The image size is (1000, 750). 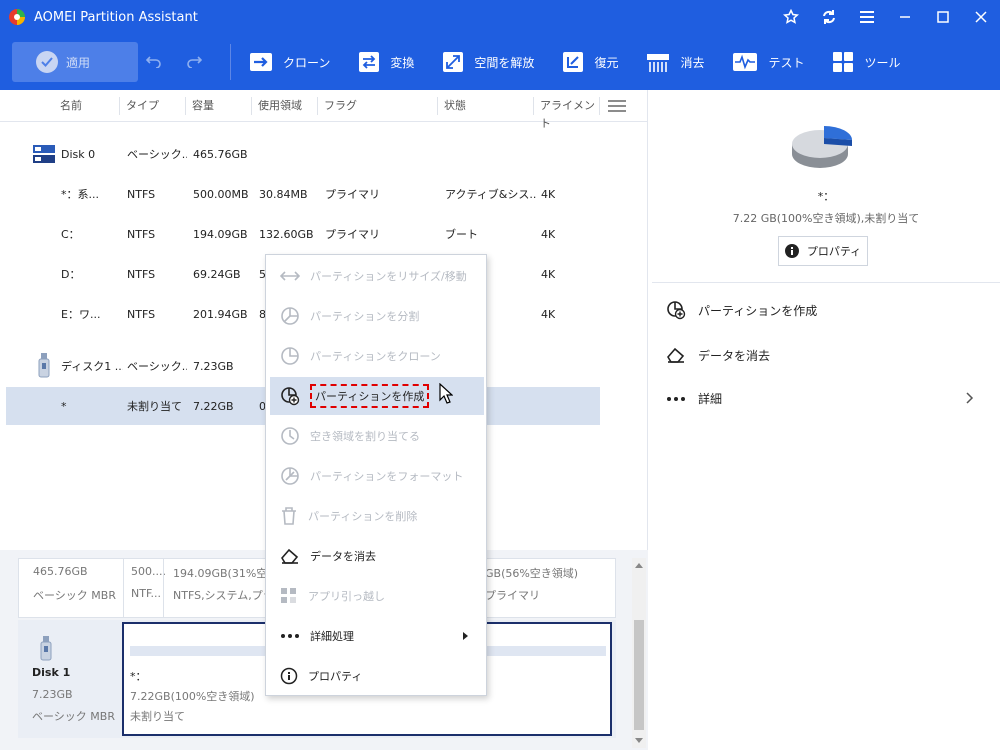 What do you see at coordinates (826, 282) in the screenshot?
I see `divider` at bounding box center [826, 282].